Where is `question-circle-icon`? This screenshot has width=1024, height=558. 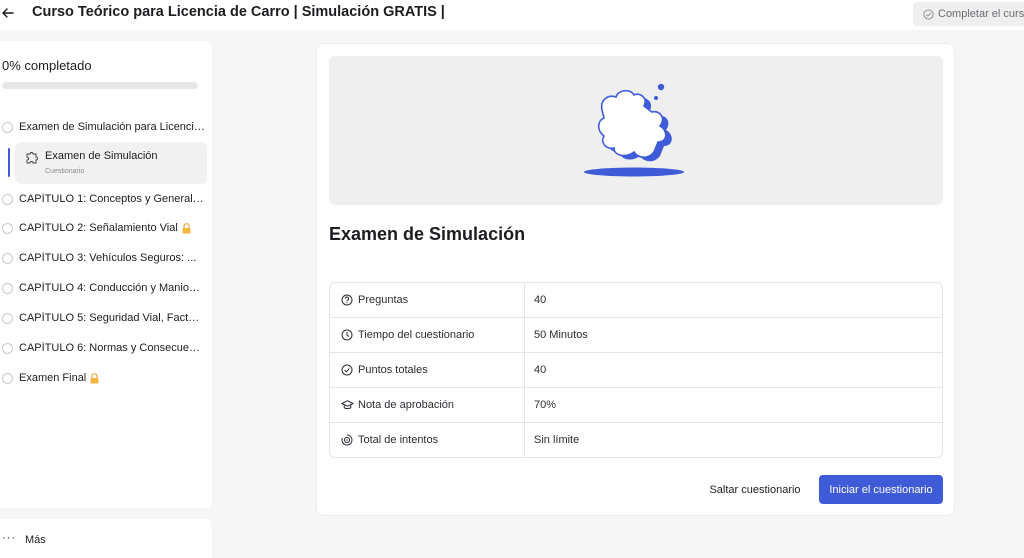
question-circle-icon is located at coordinates (347, 300).